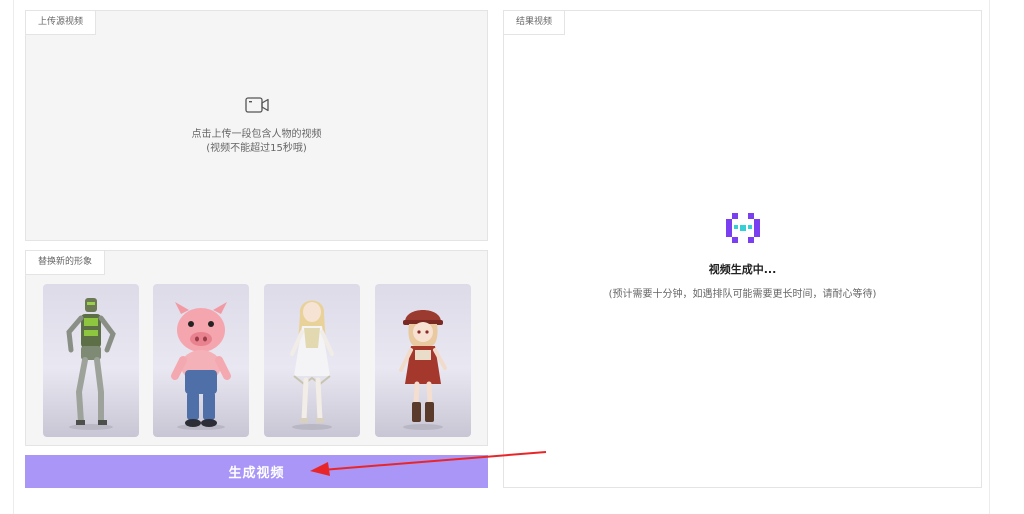 The height and width of the screenshot is (514, 1024). I want to click on generate-video-button: 生成视频, so click(256, 471).